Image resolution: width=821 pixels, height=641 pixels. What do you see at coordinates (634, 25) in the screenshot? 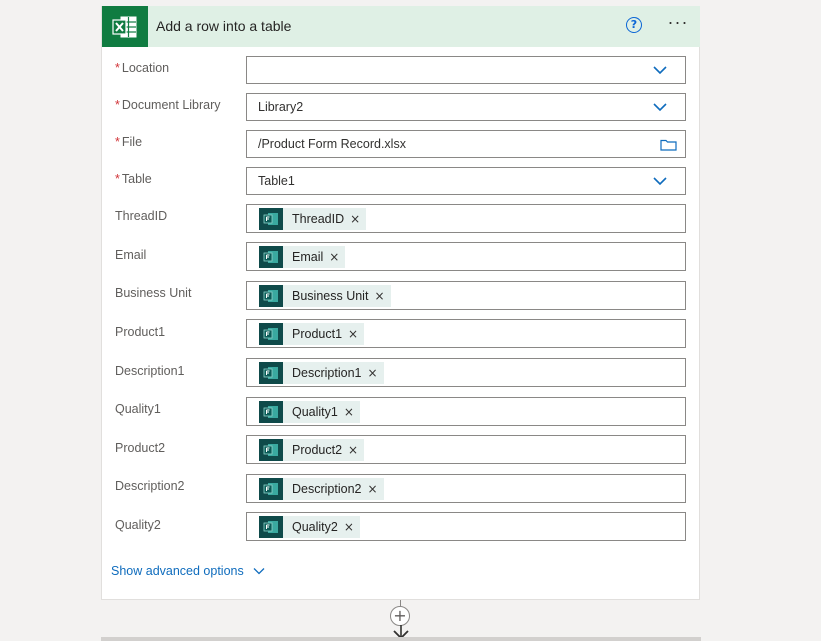
I see `help-icon: ?` at bounding box center [634, 25].